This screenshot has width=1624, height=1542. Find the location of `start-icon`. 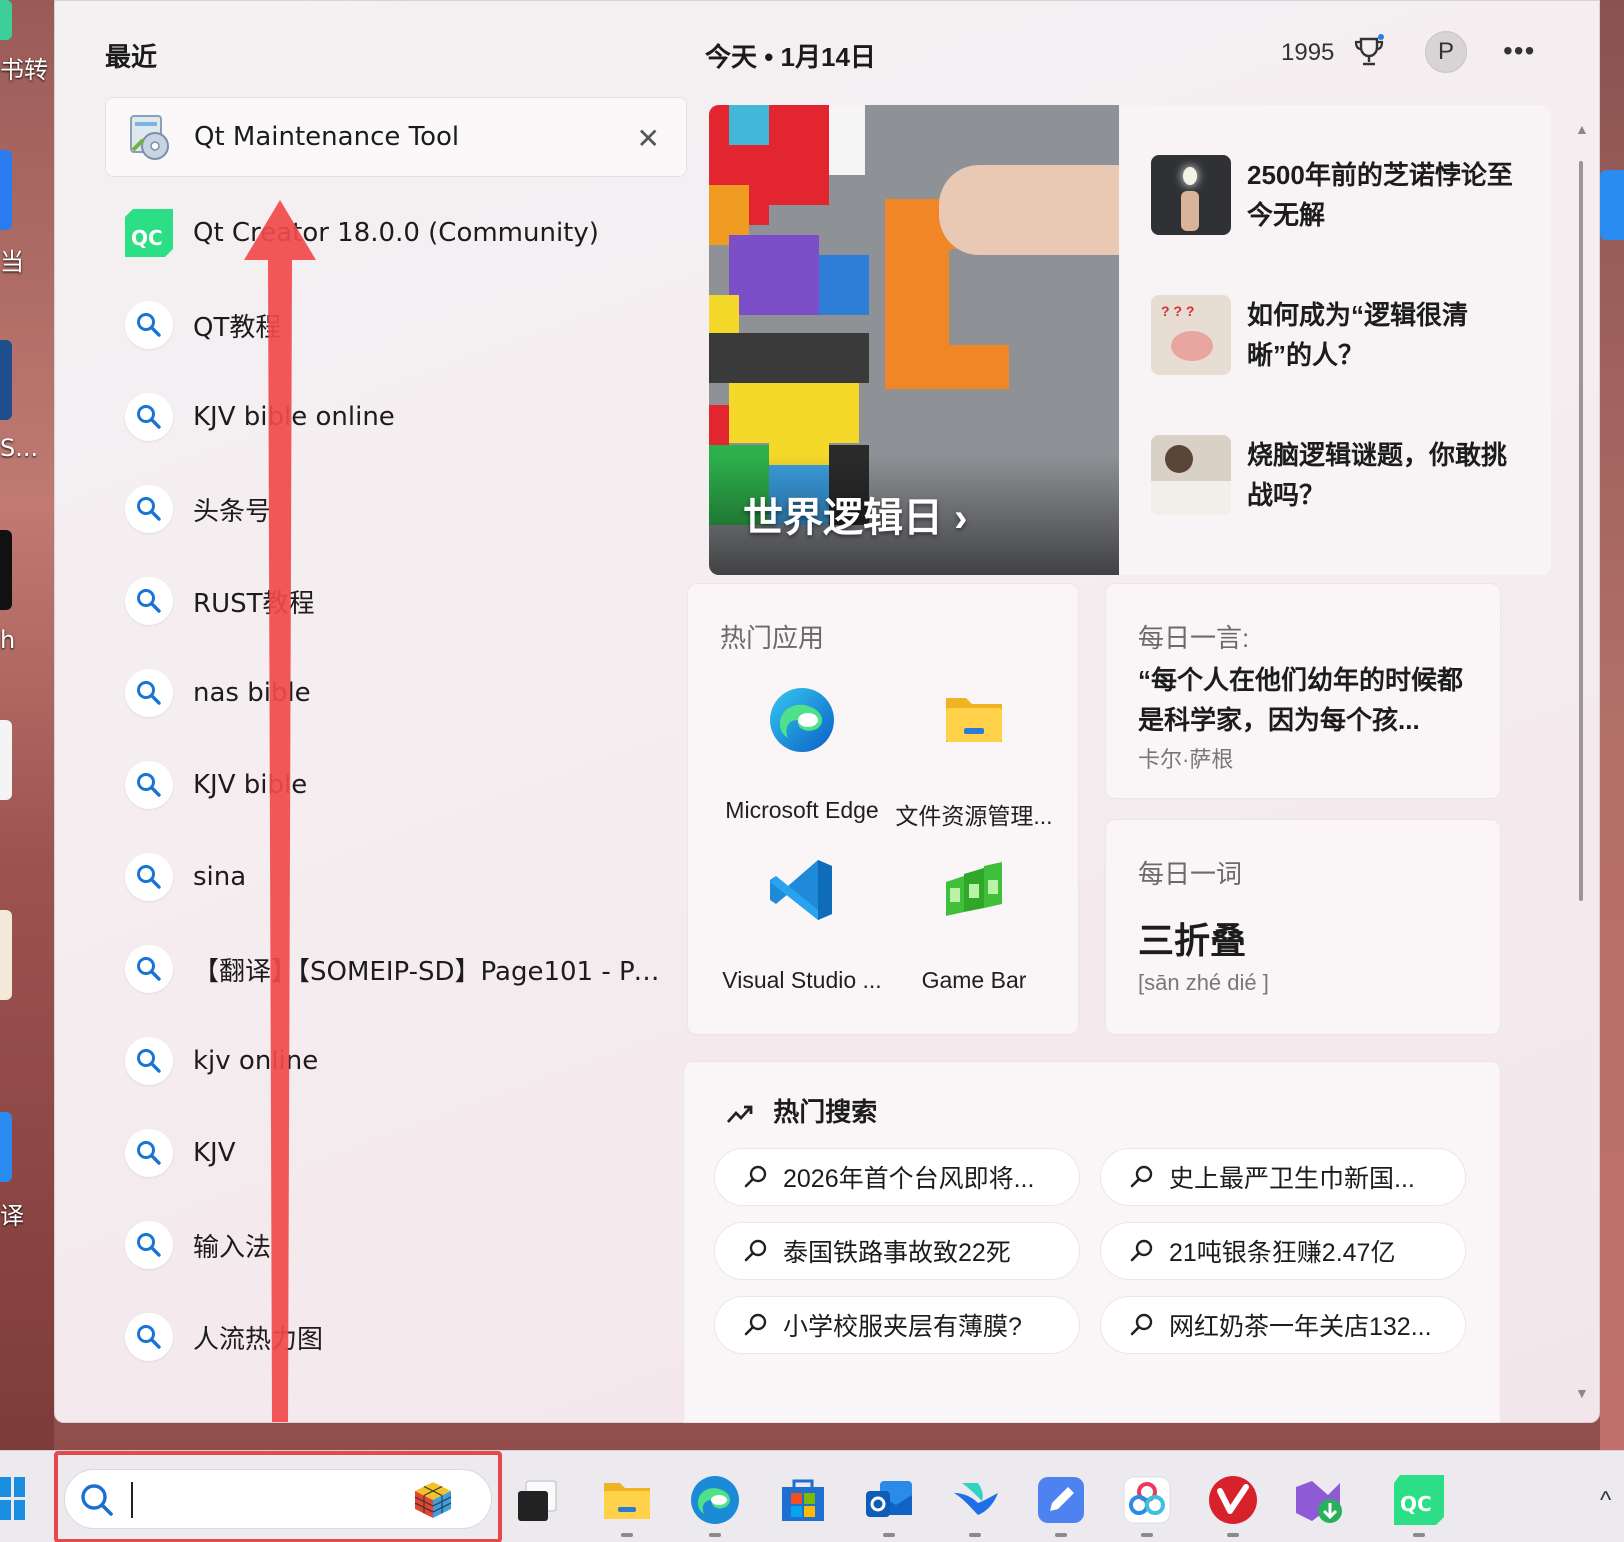

start-icon is located at coordinates (13, 1499).